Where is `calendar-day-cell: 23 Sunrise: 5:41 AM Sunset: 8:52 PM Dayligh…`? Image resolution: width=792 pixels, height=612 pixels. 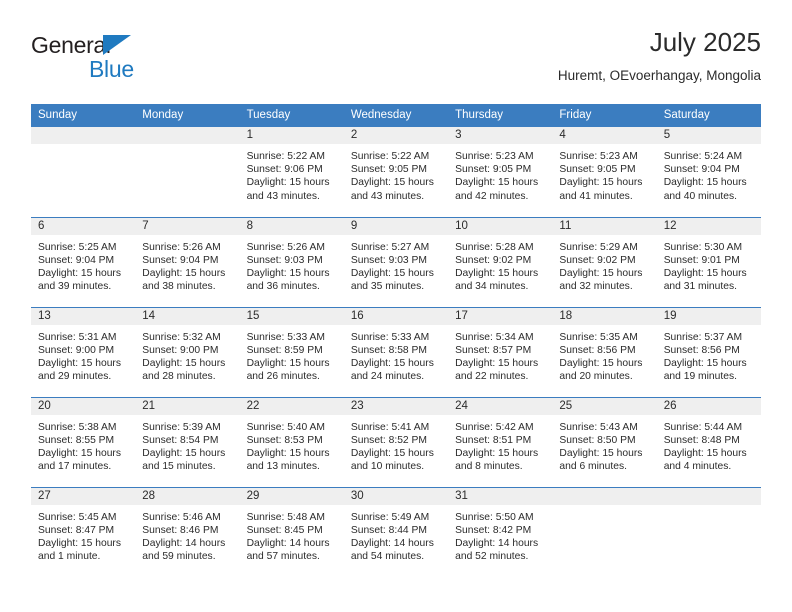 calendar-day-cell: 23 Sunrise: 5:41 AM Sunset: 8:52 PM Dayligh… is located at coordinates (396, 441).